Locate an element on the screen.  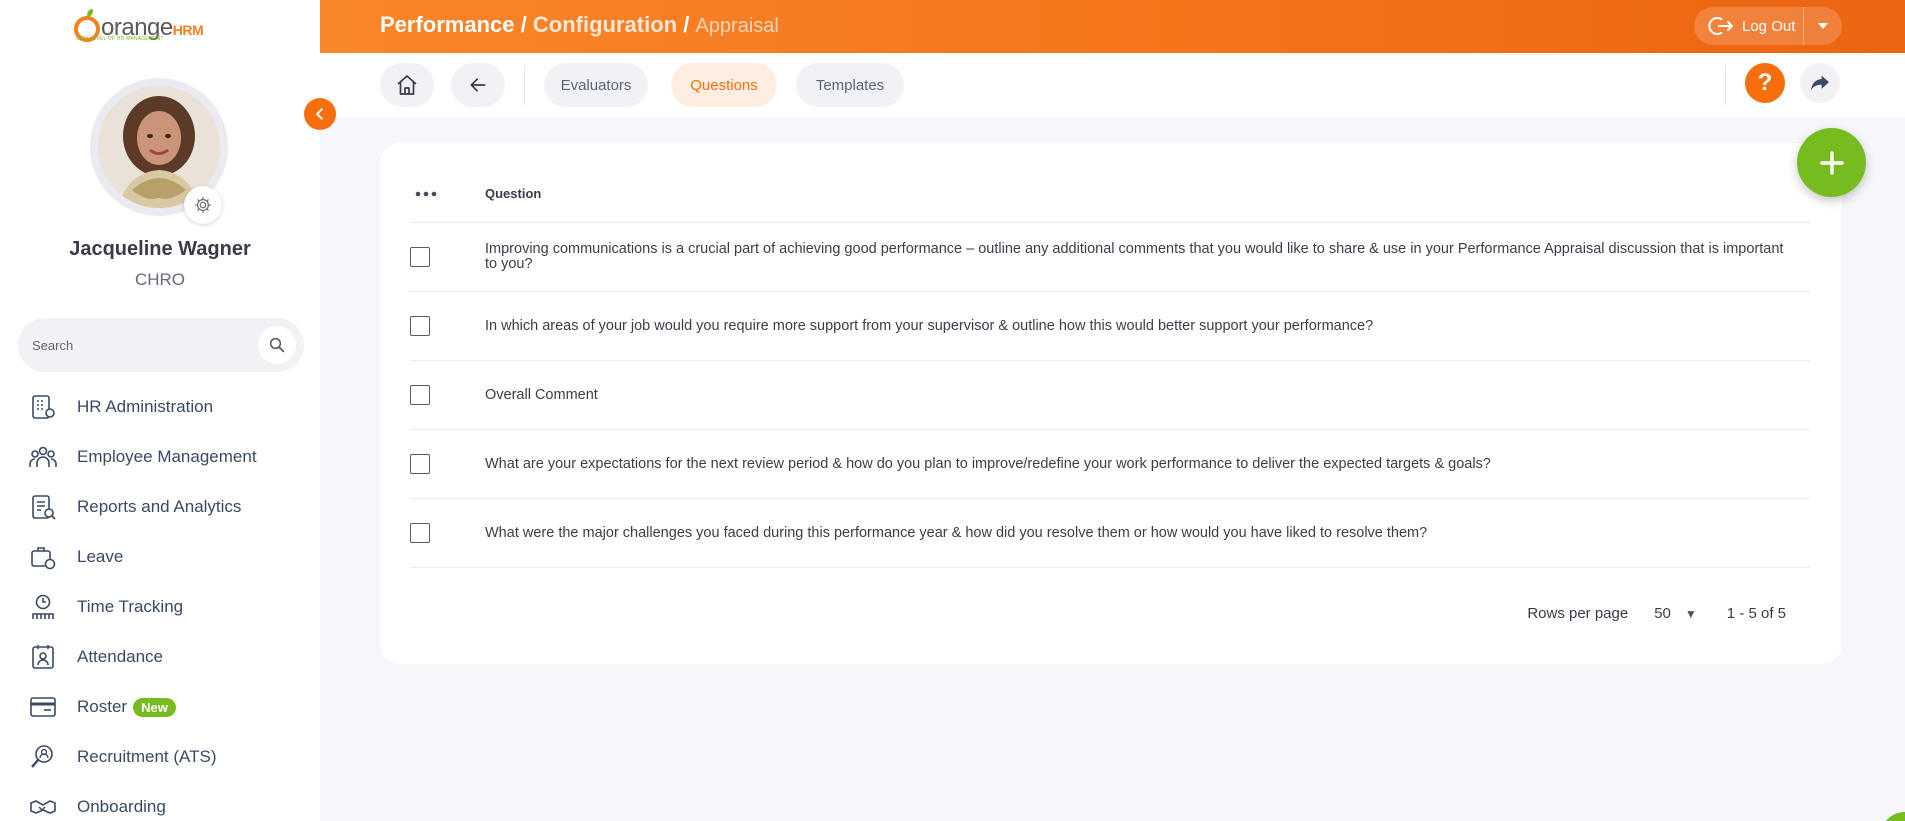
sidebar-item-label: Recruitment (ATS) is located at coordinates (147, 756).